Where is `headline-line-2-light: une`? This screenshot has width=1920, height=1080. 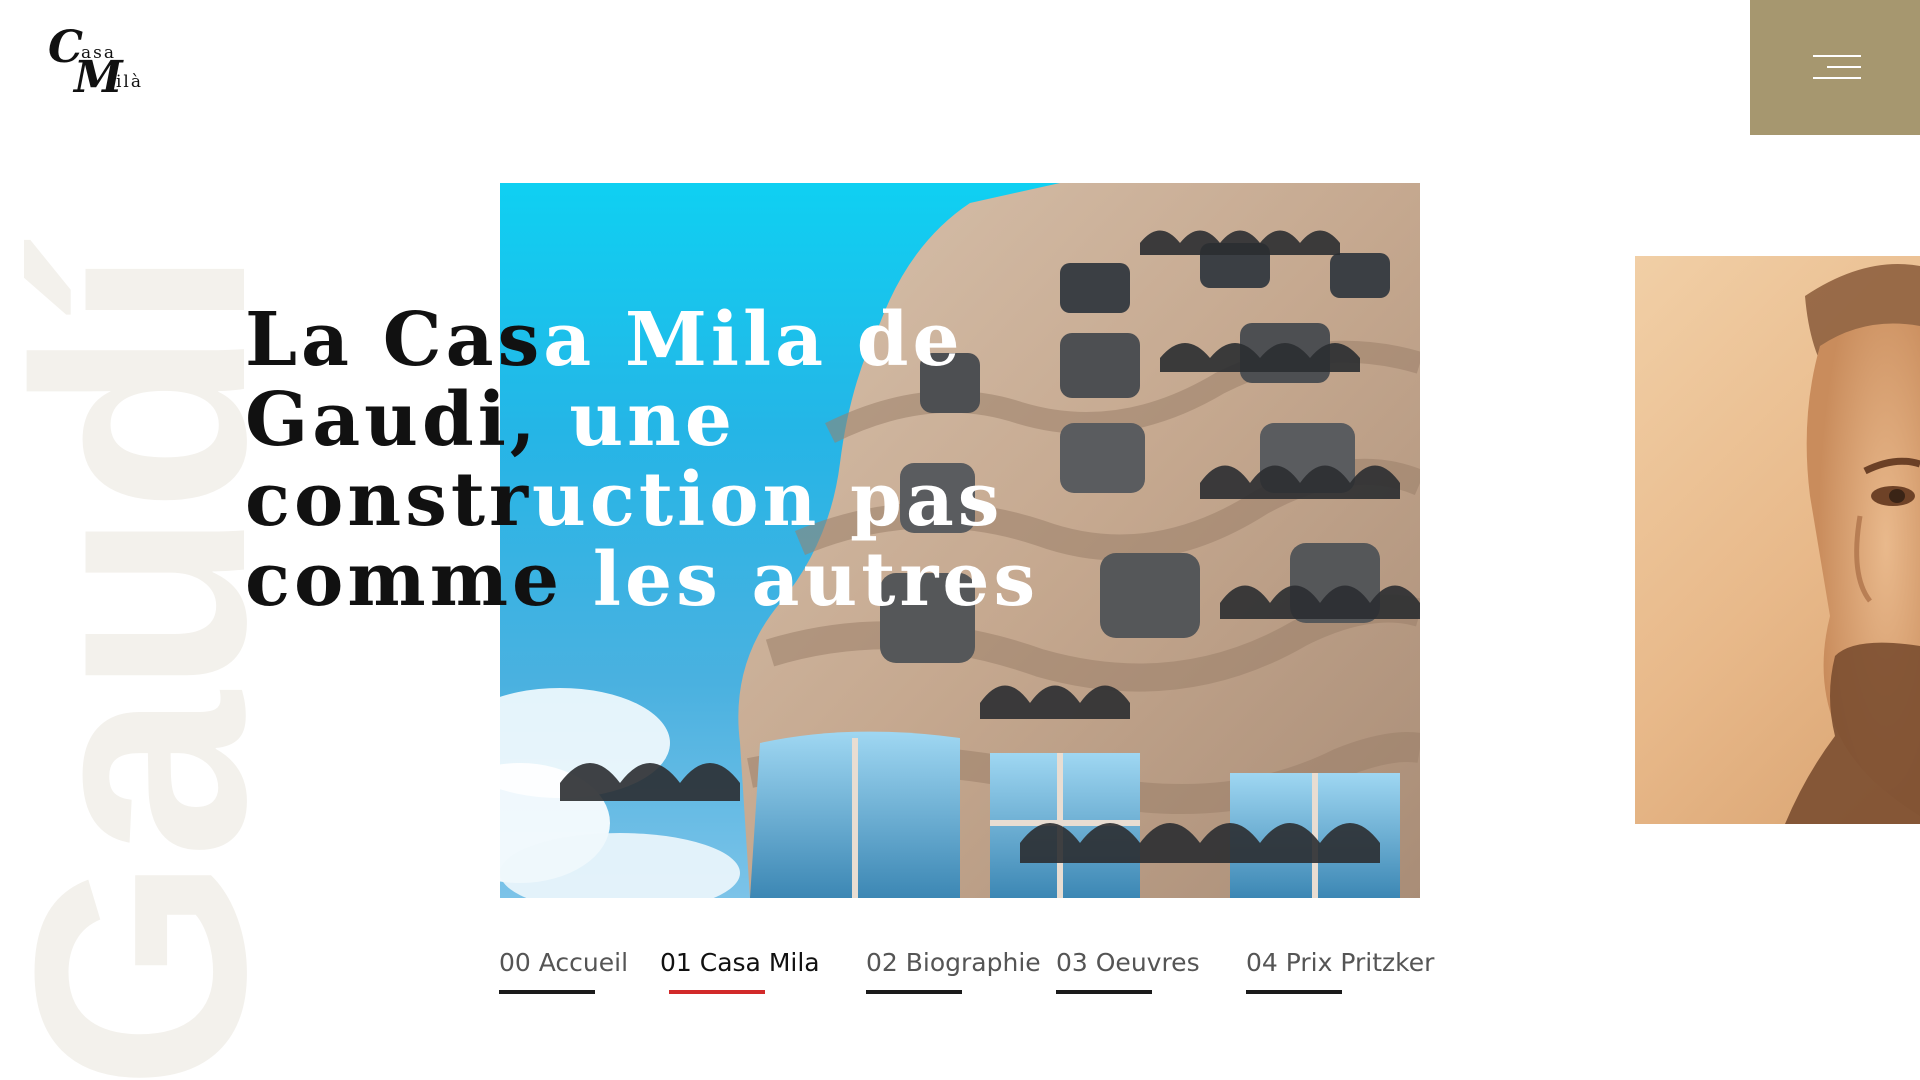
headline-line-2-light: une is located at coordinates (638, 420).